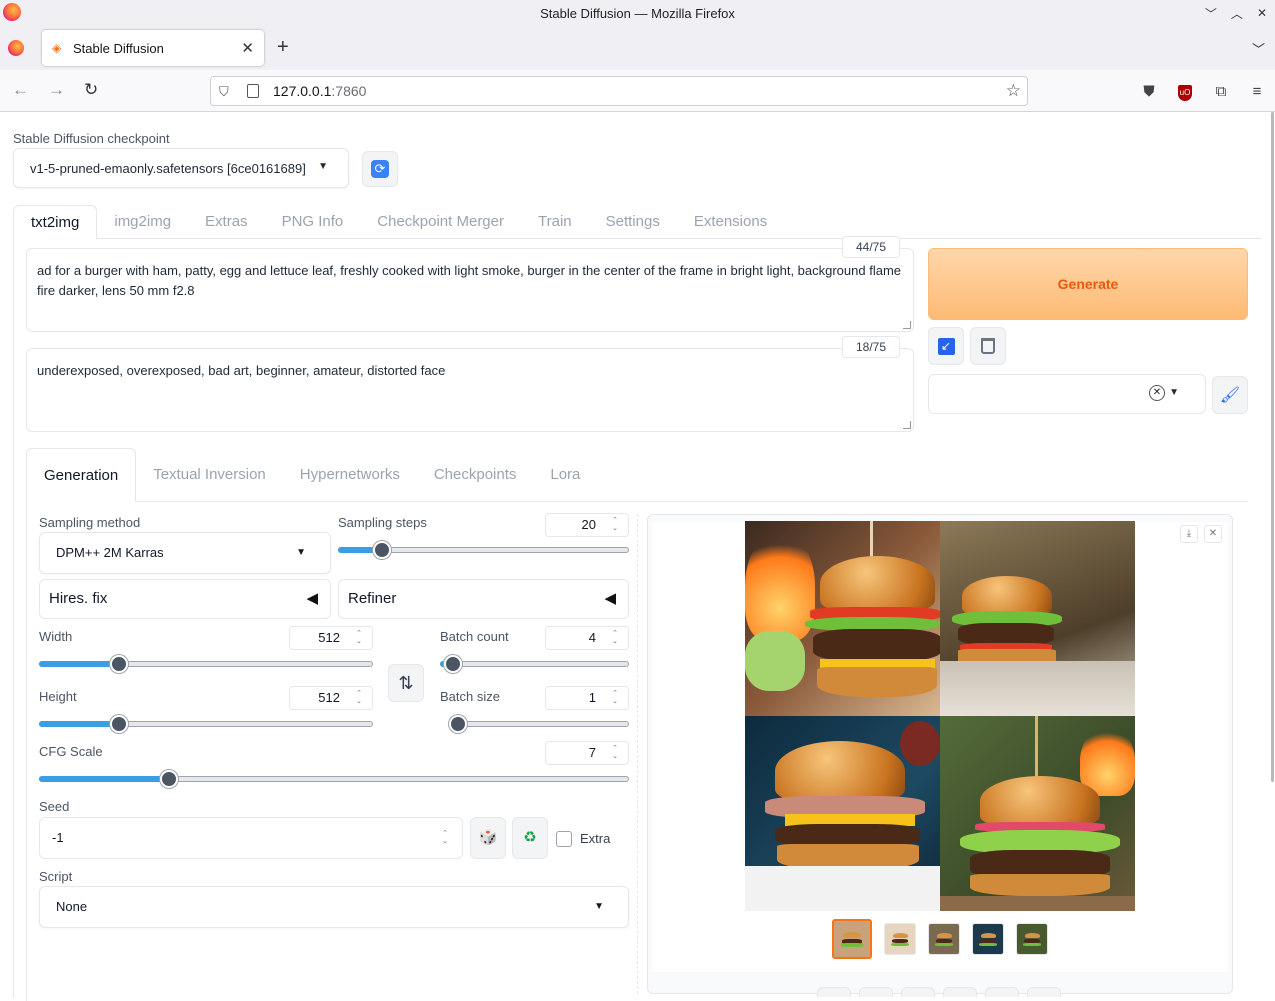 The height and width of the screenshot is (1001, 1275). Describe the element at coordinates (530, 838) in the screenshot. I see `reuse-seed-button: ♻` at that location.